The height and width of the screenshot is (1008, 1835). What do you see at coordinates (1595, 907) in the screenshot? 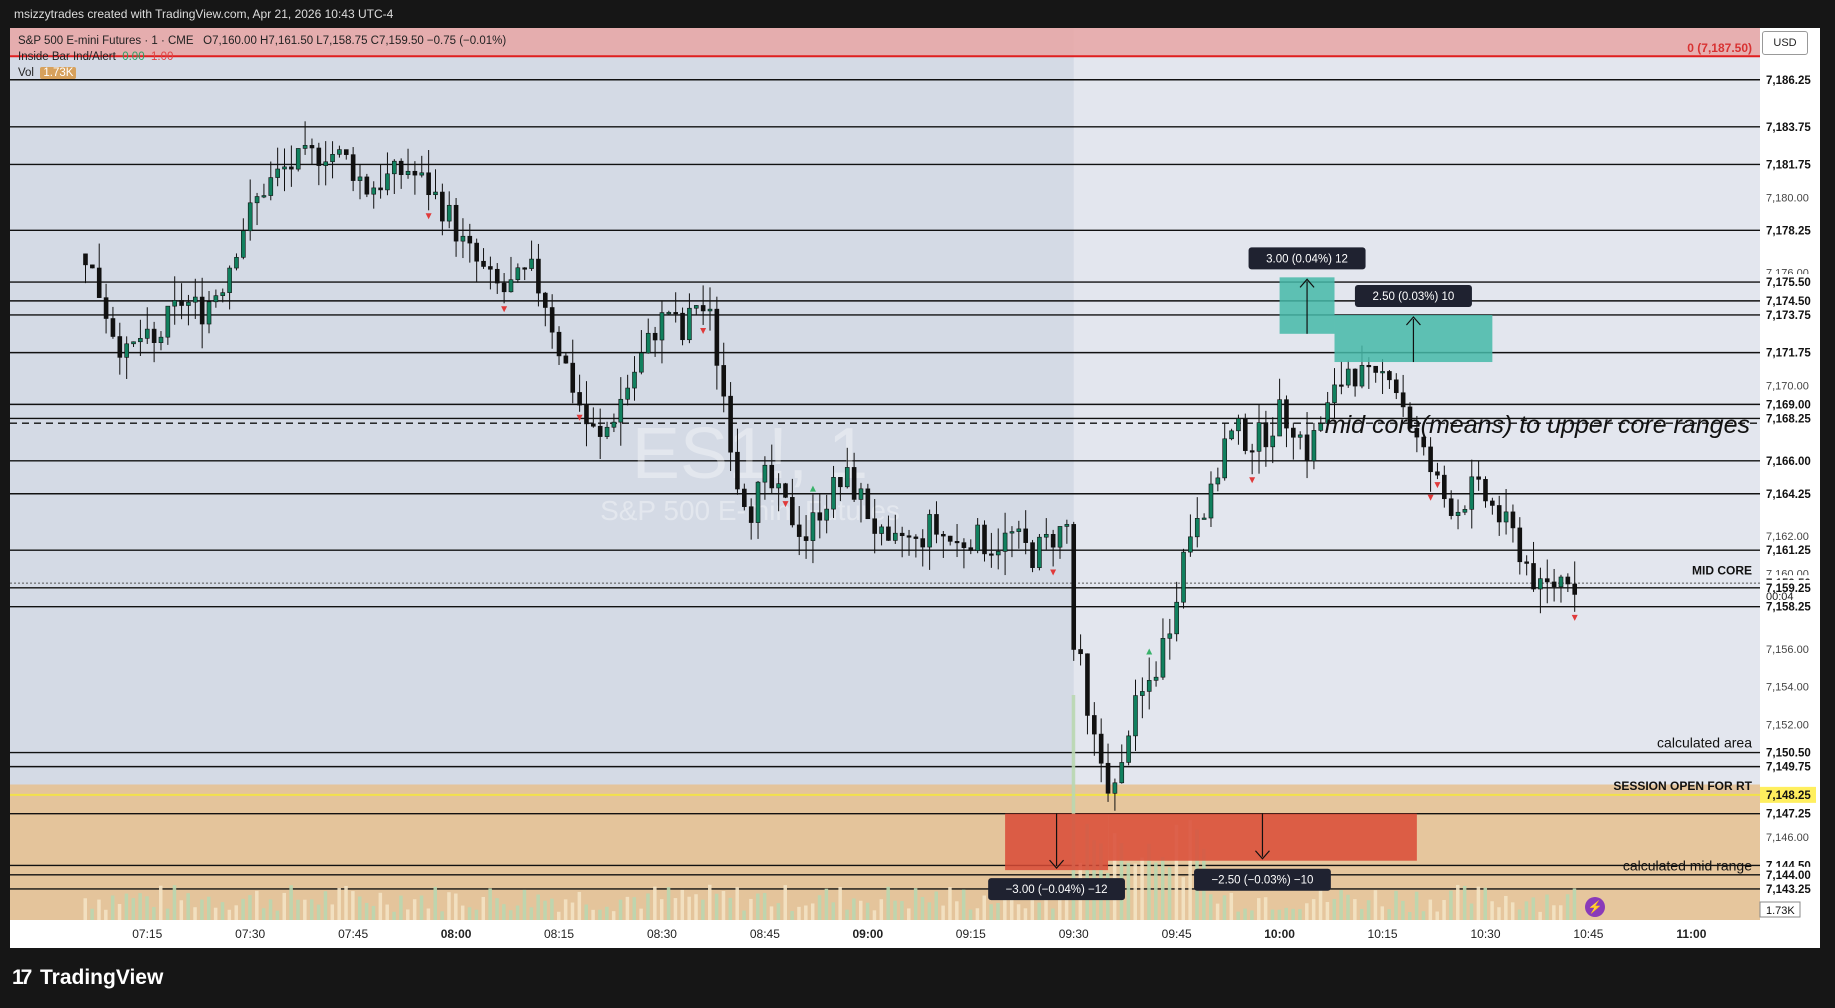
I see `lightning-icon: ⚡` at bounding box center [1595, 907].